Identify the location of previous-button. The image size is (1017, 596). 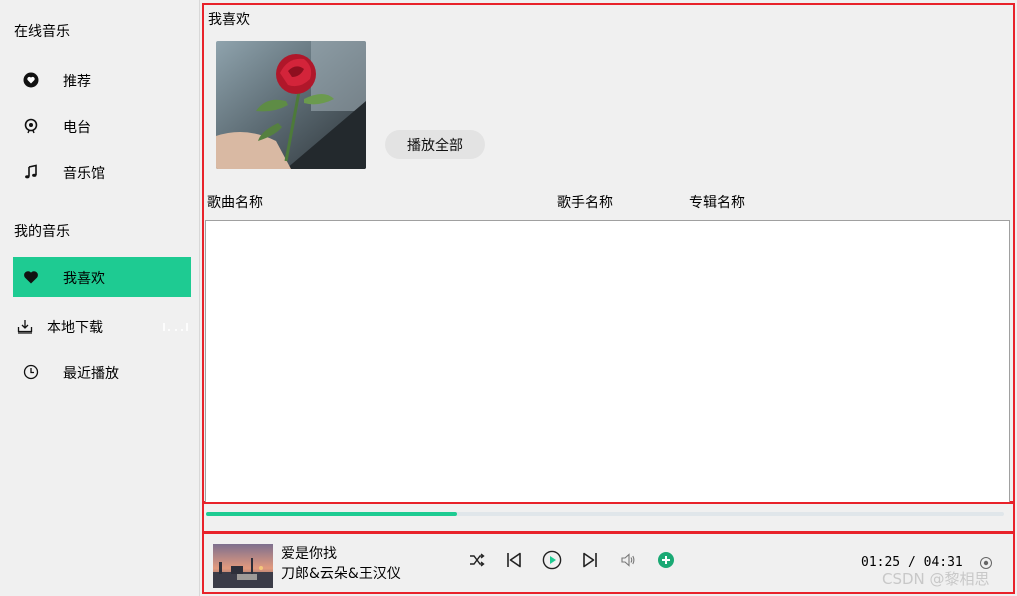
(514, 562).